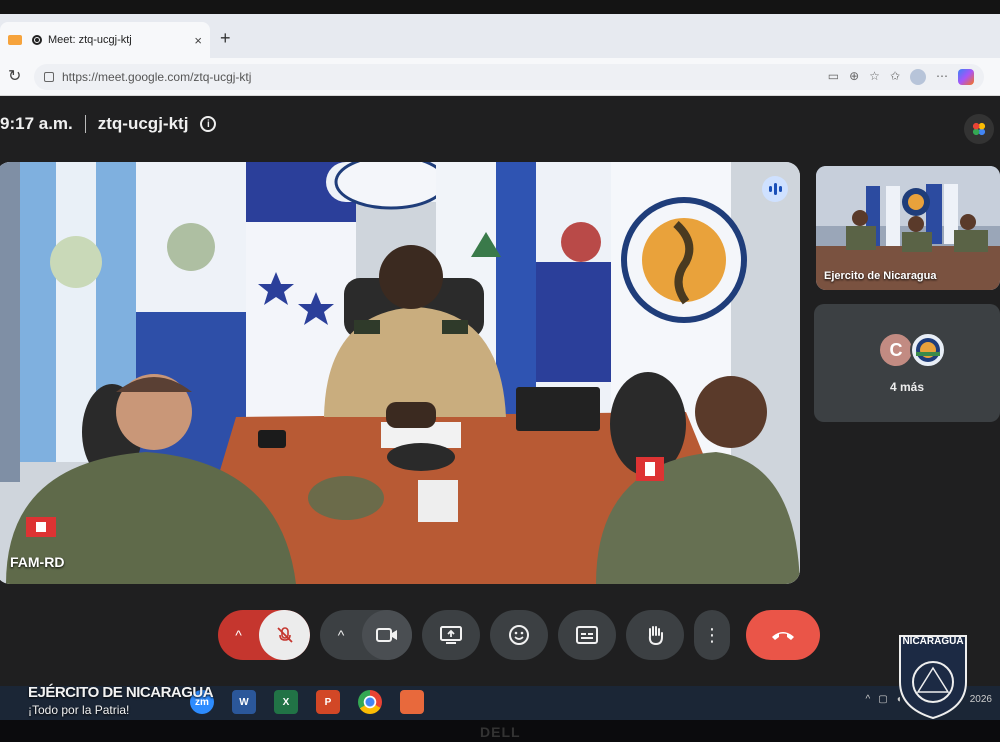  Describe the element at coordinates (833, 77) in the screenshot. I see `camera-permission-icon: ▭` at that location.